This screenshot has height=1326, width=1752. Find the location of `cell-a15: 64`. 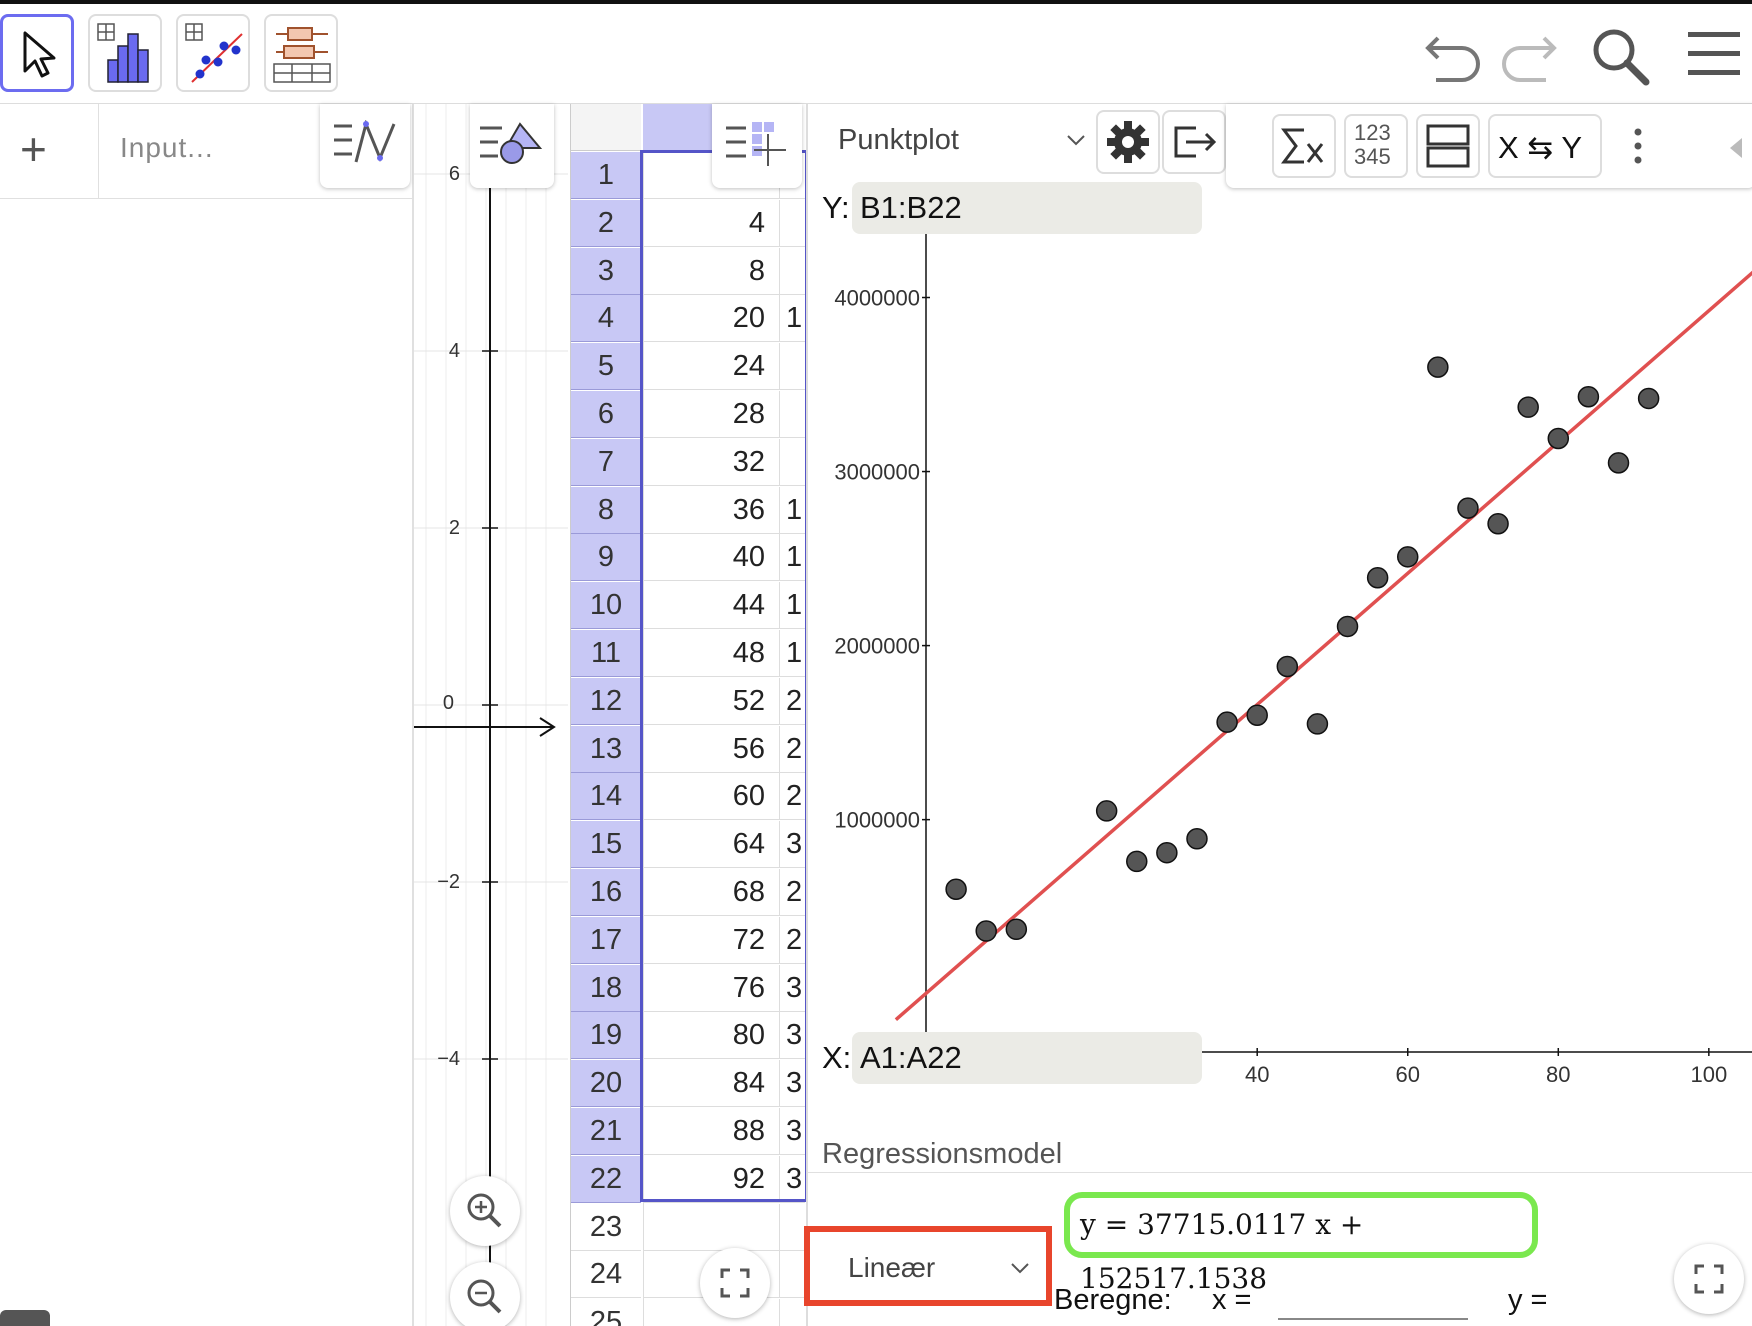

cell-a15: 64 is located at coordinates (711, 845).